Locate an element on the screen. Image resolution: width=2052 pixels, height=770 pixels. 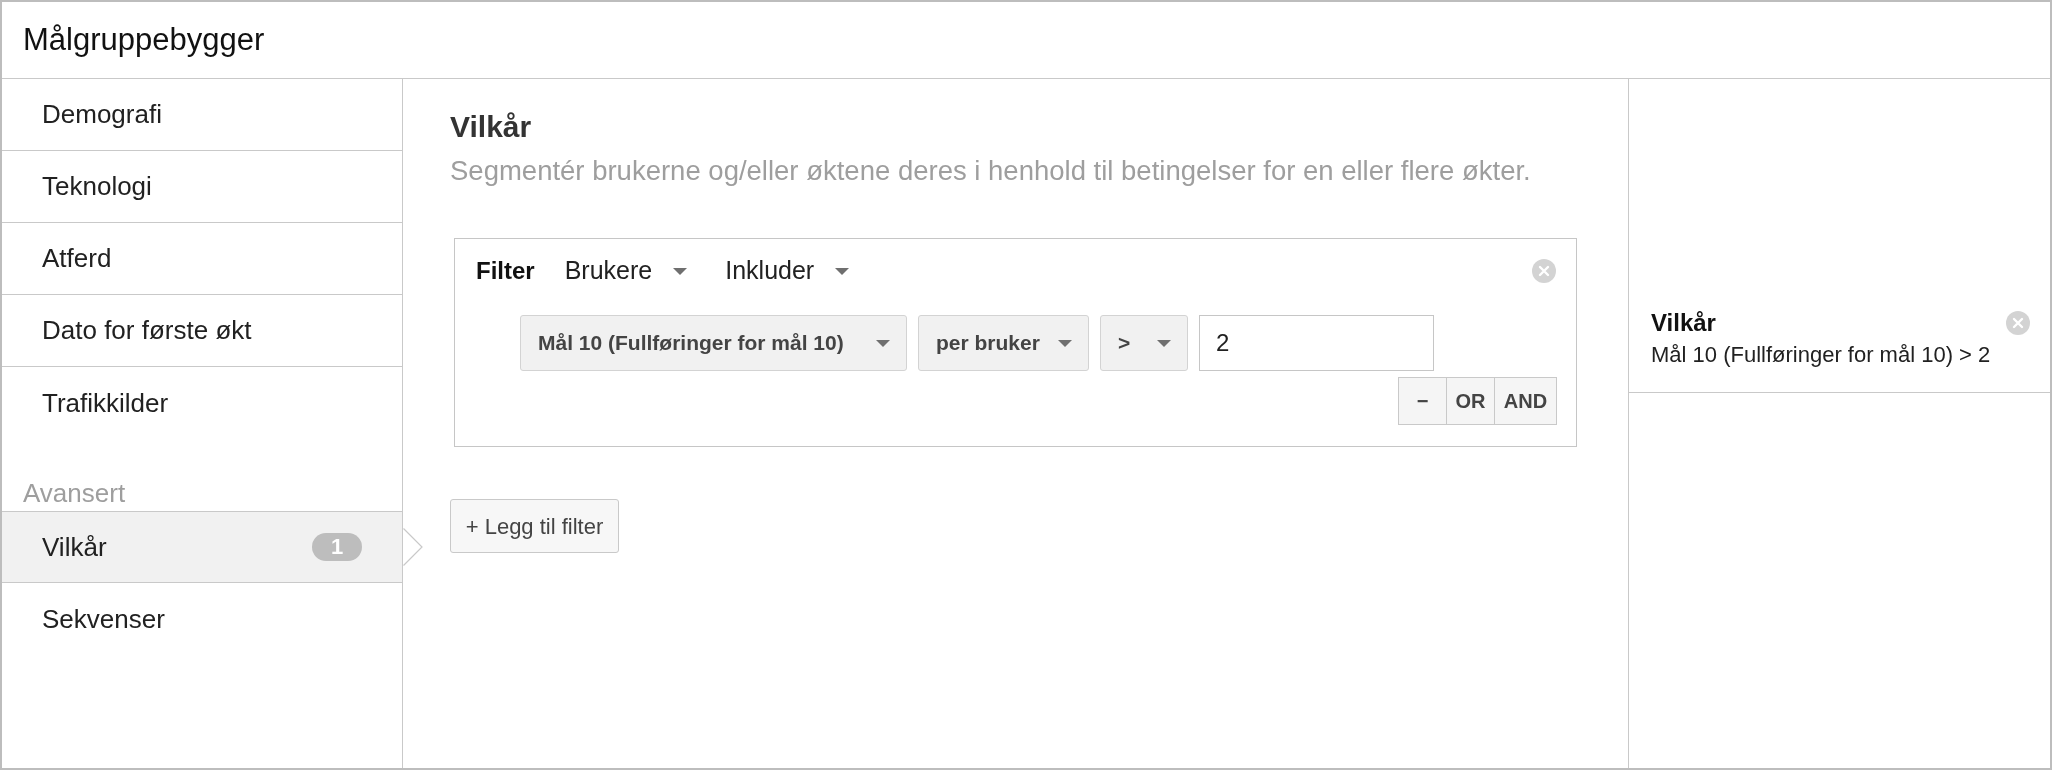
add-filter-button: + Legg til filter is located at coordinates (534, 526).